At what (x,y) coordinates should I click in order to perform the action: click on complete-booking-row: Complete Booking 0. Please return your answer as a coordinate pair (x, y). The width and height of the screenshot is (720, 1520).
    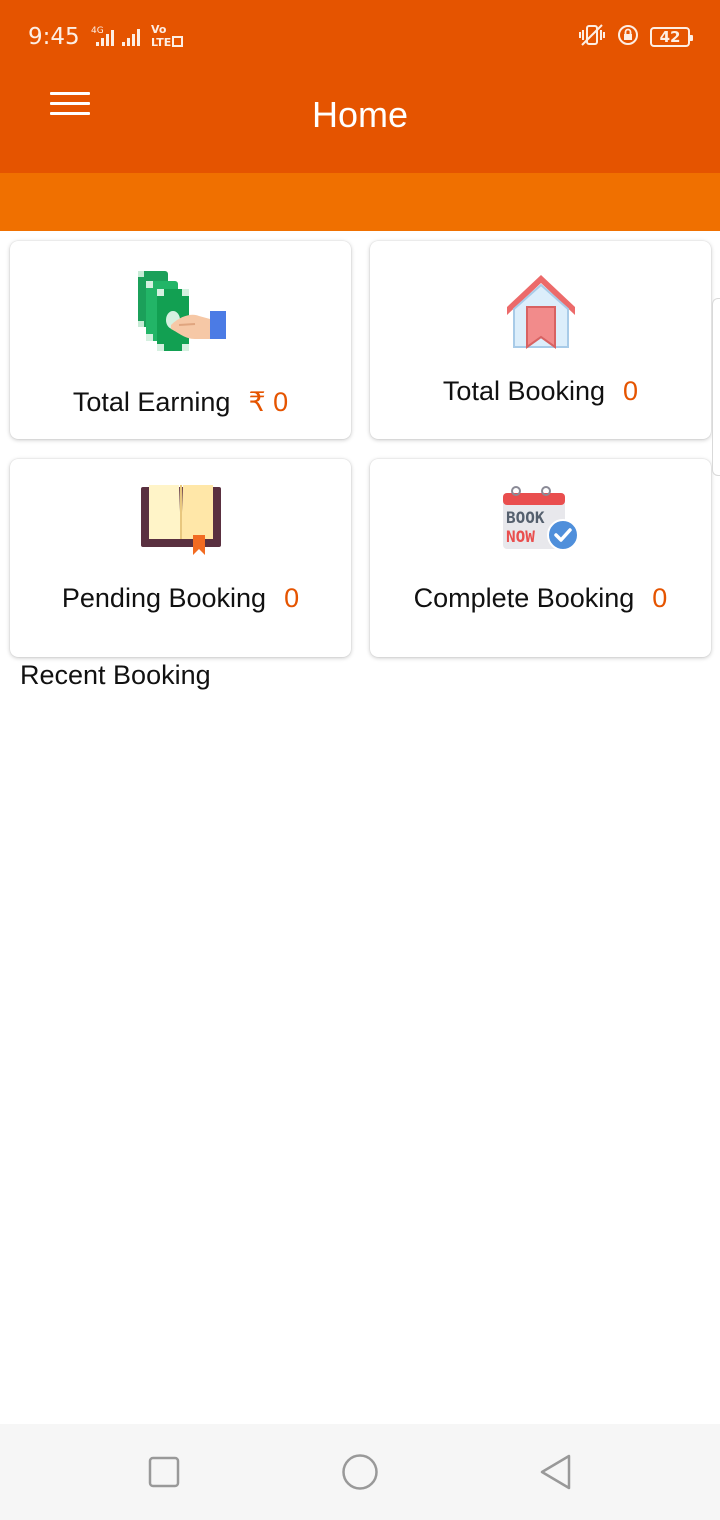
    Looking at the image, I should click on (540, 598).